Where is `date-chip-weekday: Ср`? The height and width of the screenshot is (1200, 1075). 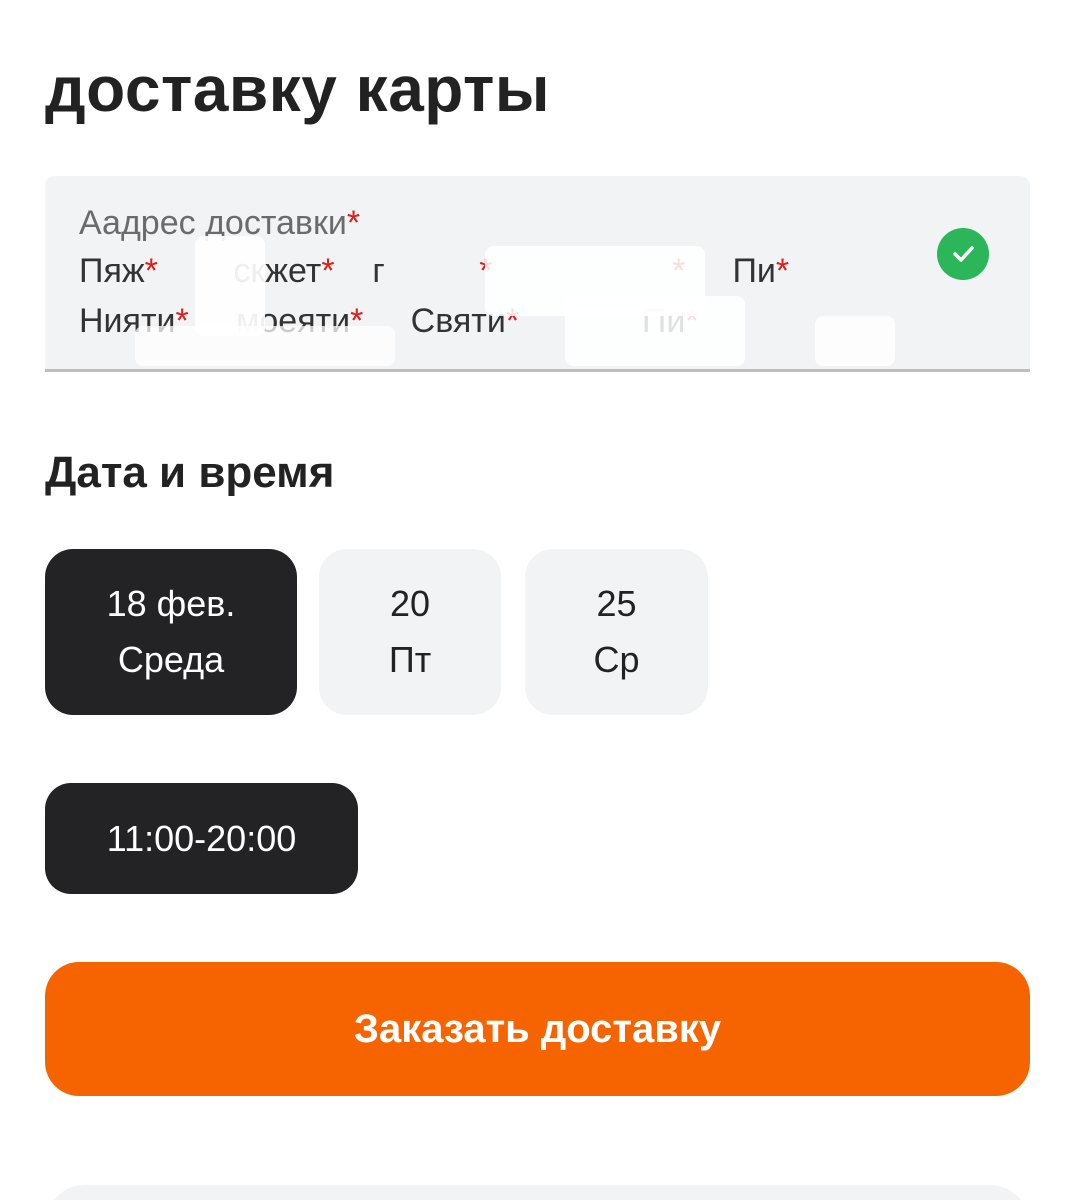 date-chip-weekday: Ср is located at coordinates (616, 659).